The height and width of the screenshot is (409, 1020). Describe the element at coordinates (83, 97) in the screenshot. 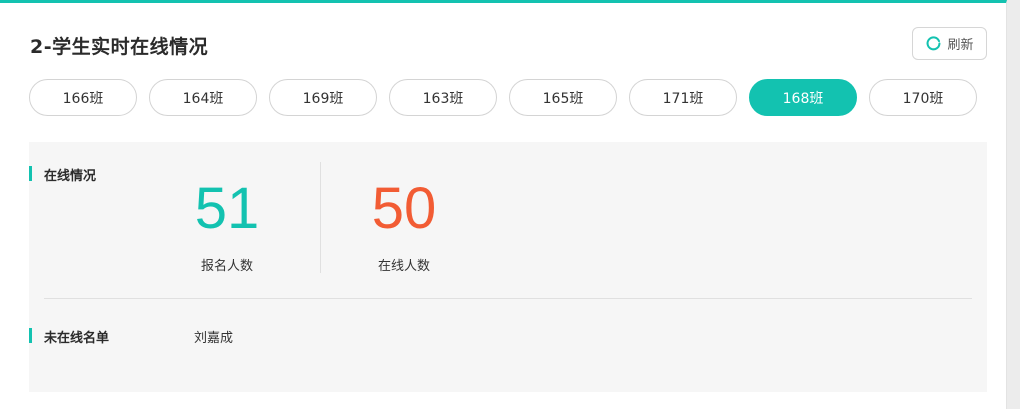

I see `tab-class-166: 166班` at that location.